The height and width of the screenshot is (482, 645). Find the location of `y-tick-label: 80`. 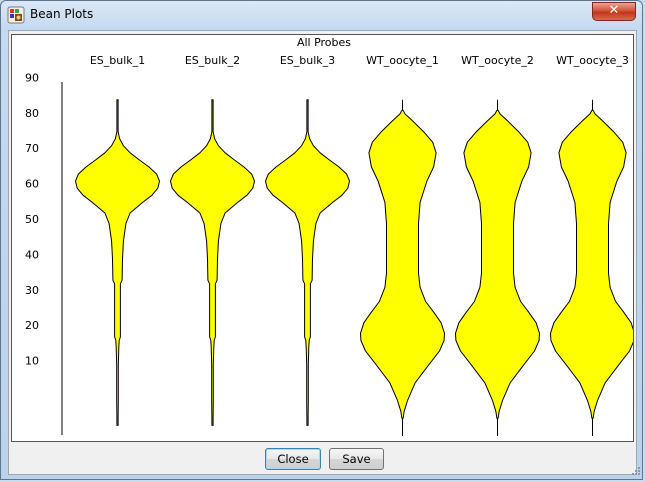

y-tick-label: 80 is located at coordinates (32, 113).